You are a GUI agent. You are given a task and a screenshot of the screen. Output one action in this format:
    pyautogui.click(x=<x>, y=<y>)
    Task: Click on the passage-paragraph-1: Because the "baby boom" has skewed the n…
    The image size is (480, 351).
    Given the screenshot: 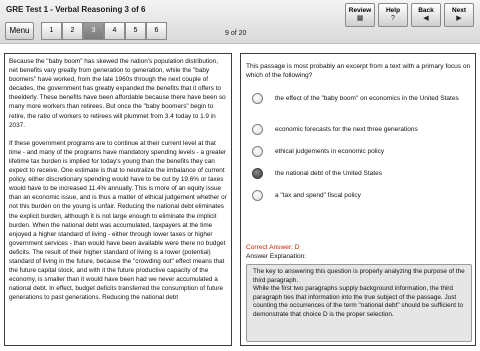 What is the action you would take?
    pyautogui.click(x=117, y=93)
    